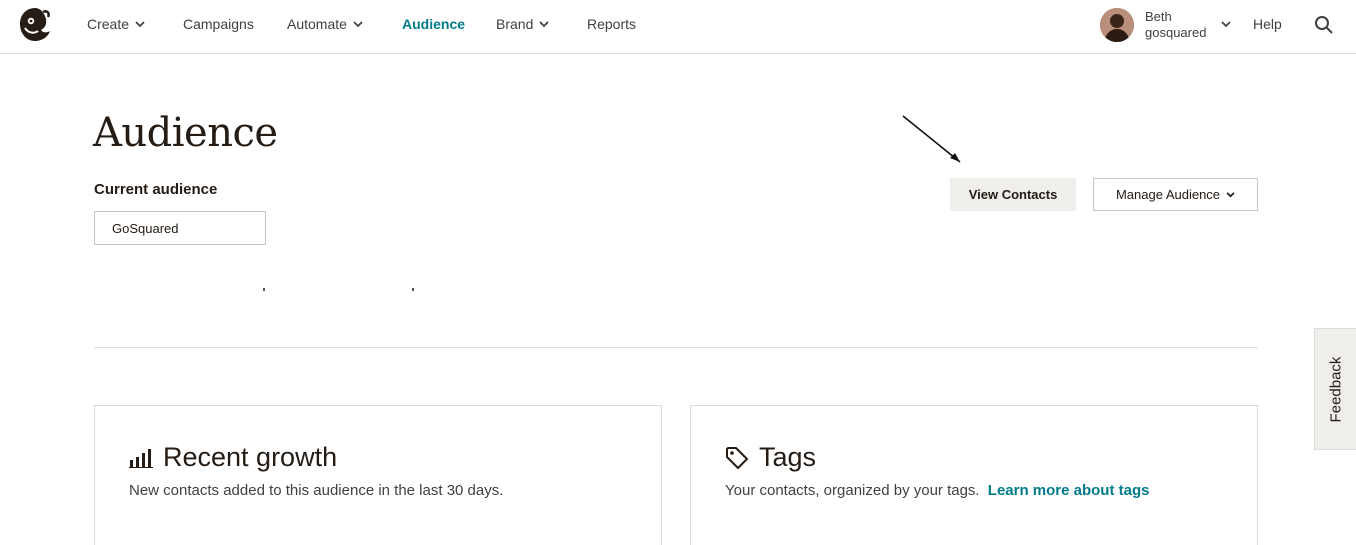 Image resolution: width=1356 pixels, height=545 pixels. What do you see at coordinates (515, 24) in the screenshot?
I see `nav-brand-label: Brand` at bounding box center [515, 24].